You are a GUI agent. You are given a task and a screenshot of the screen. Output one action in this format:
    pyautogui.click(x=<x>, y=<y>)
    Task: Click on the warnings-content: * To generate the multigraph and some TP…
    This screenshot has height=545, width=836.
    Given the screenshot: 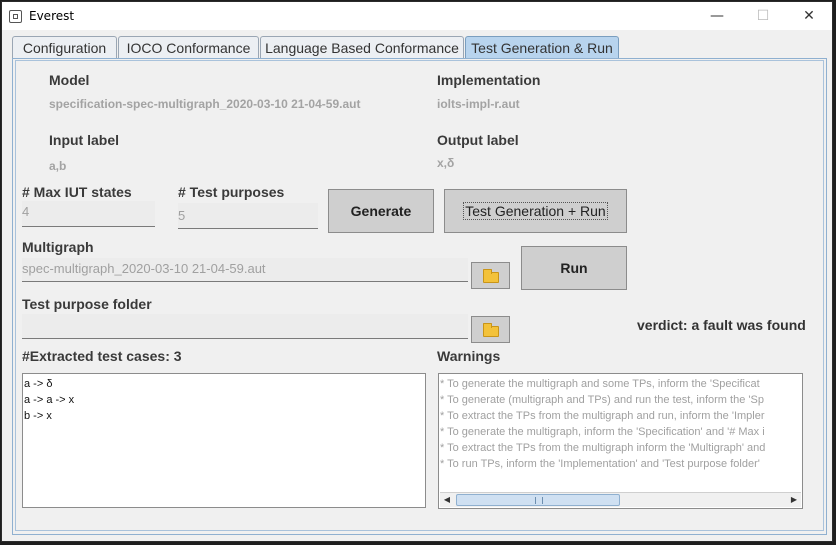 What is the action you would take?
    pyautogui.click(x=620, y=432)
    